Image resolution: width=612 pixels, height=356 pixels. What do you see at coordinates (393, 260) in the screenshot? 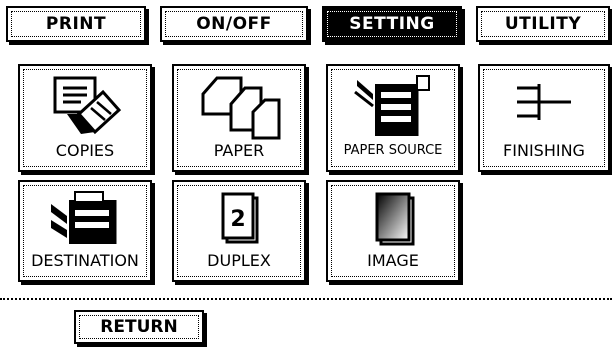
I see `image-label: IMAGE` at bounding box center [393, 260].